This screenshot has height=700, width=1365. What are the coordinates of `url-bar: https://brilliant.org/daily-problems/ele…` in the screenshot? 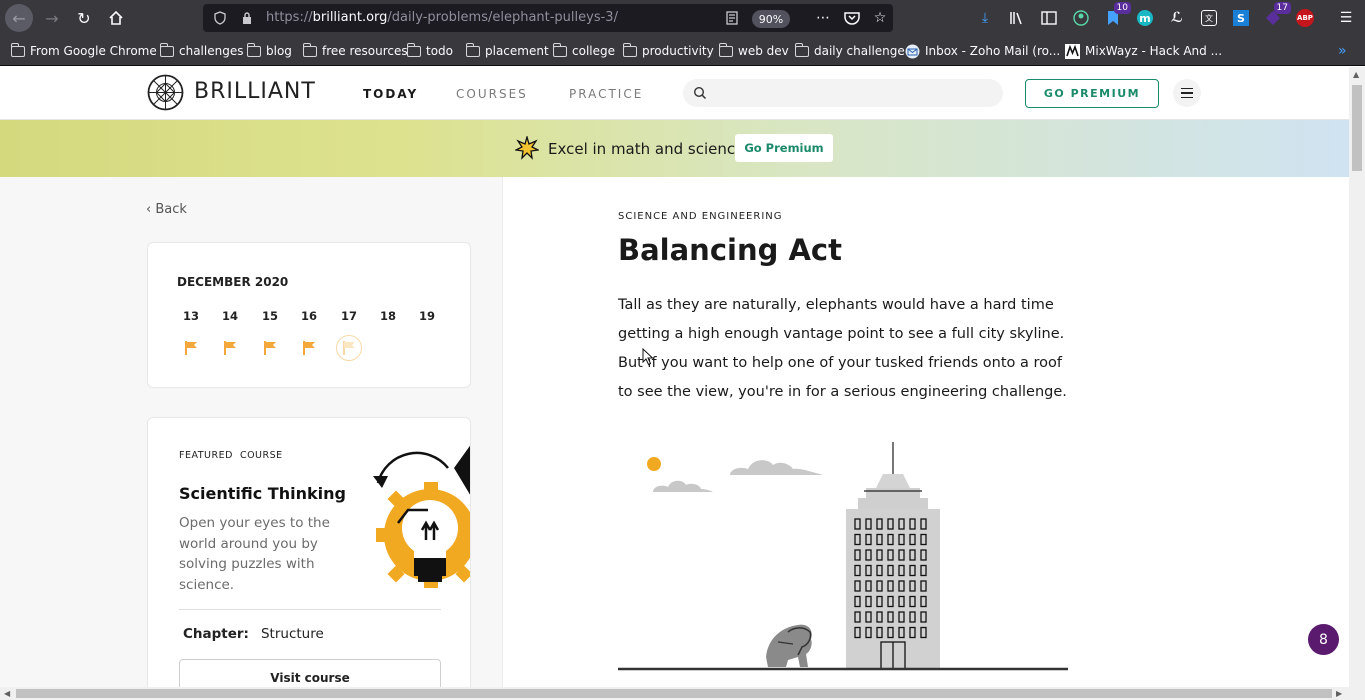 It's located at (548, 18).